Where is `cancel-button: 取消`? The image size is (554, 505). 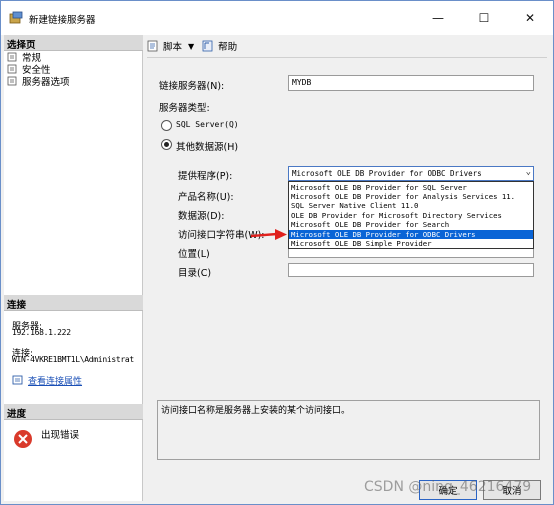
cancel-button: 取消 is located at coordinates (512, 490).